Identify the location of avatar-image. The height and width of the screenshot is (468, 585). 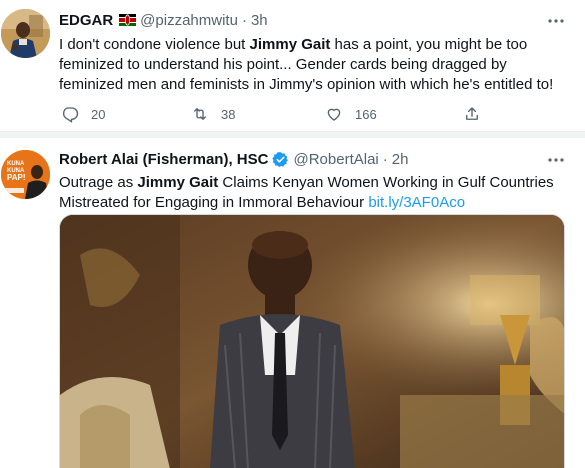
(25, 33).